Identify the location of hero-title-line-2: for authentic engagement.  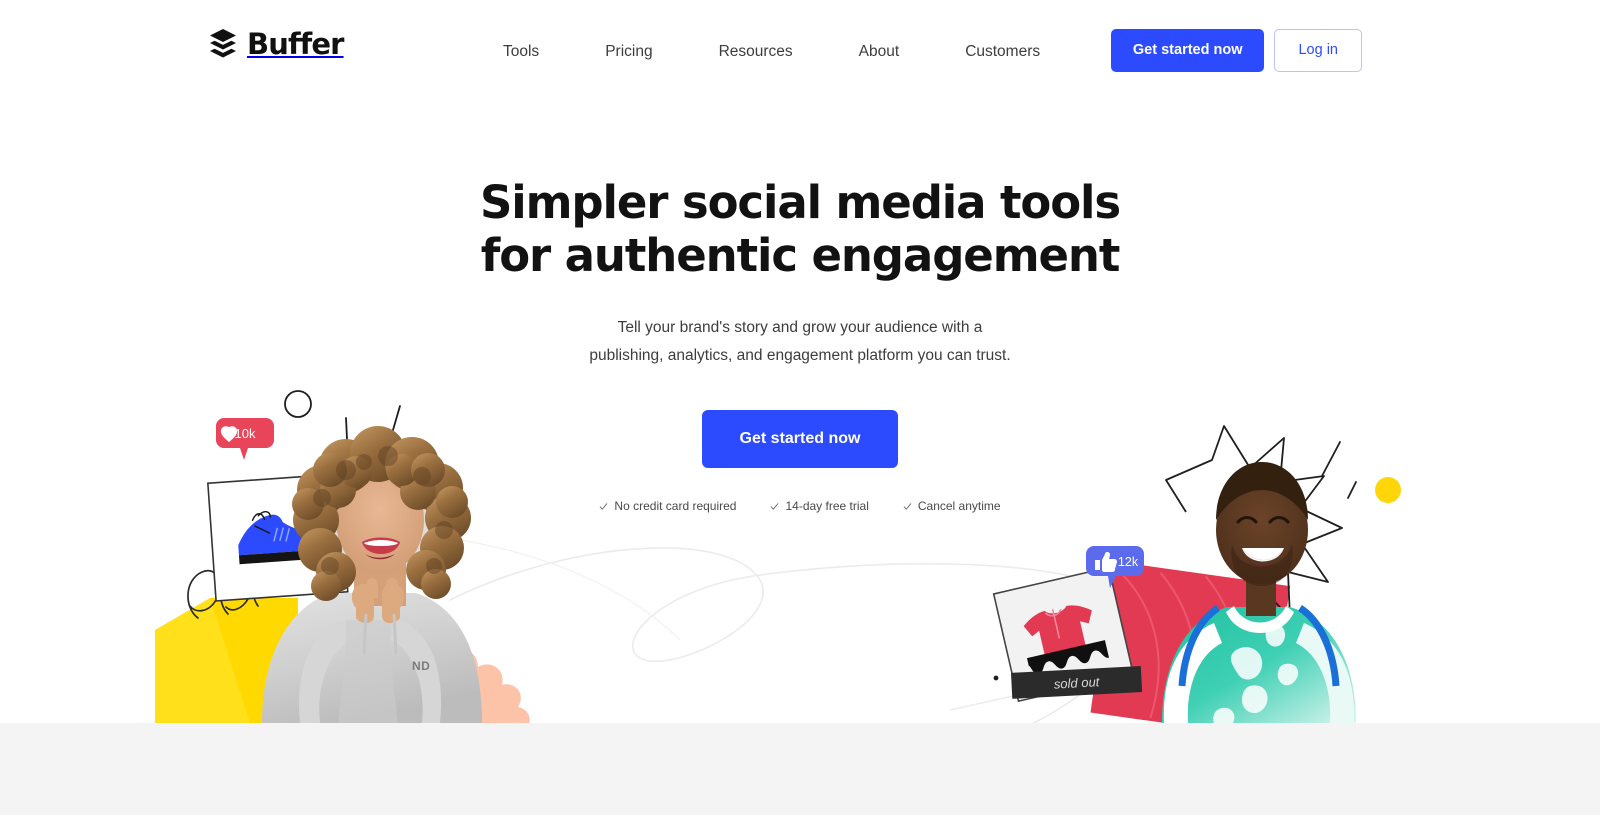
(800, 255).